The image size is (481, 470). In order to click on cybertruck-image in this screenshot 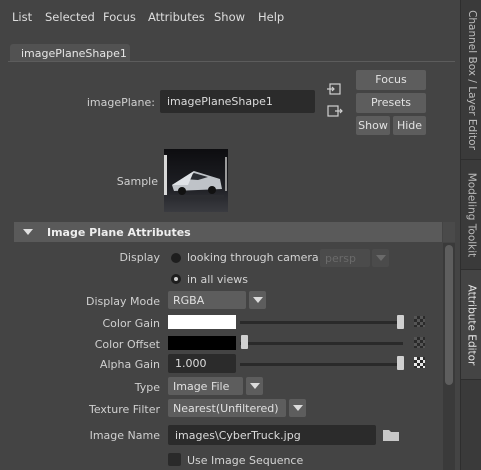, I will do `click(196, 180)`.